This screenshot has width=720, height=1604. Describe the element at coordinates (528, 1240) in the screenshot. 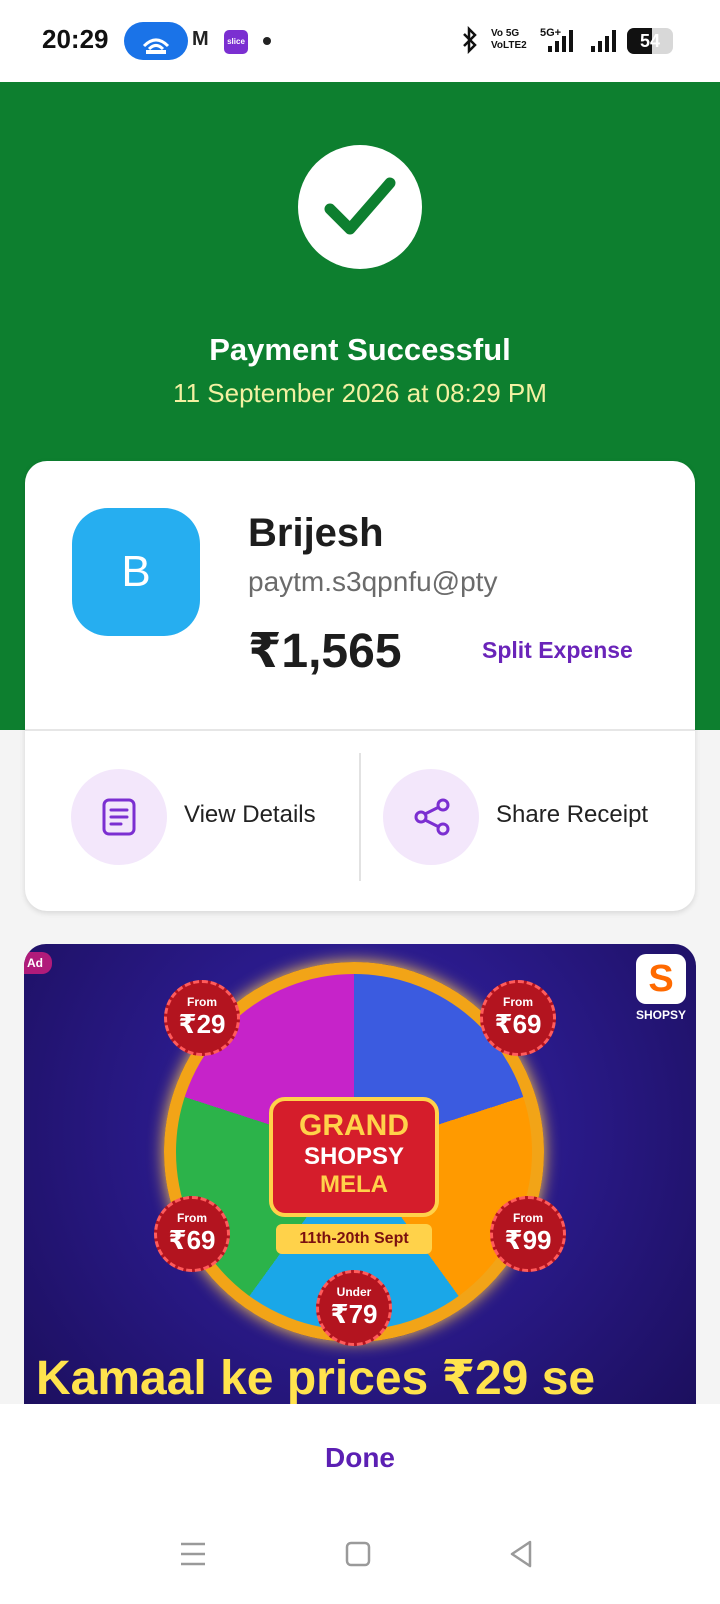

I see `price-badge-value: ₹99` at that location.